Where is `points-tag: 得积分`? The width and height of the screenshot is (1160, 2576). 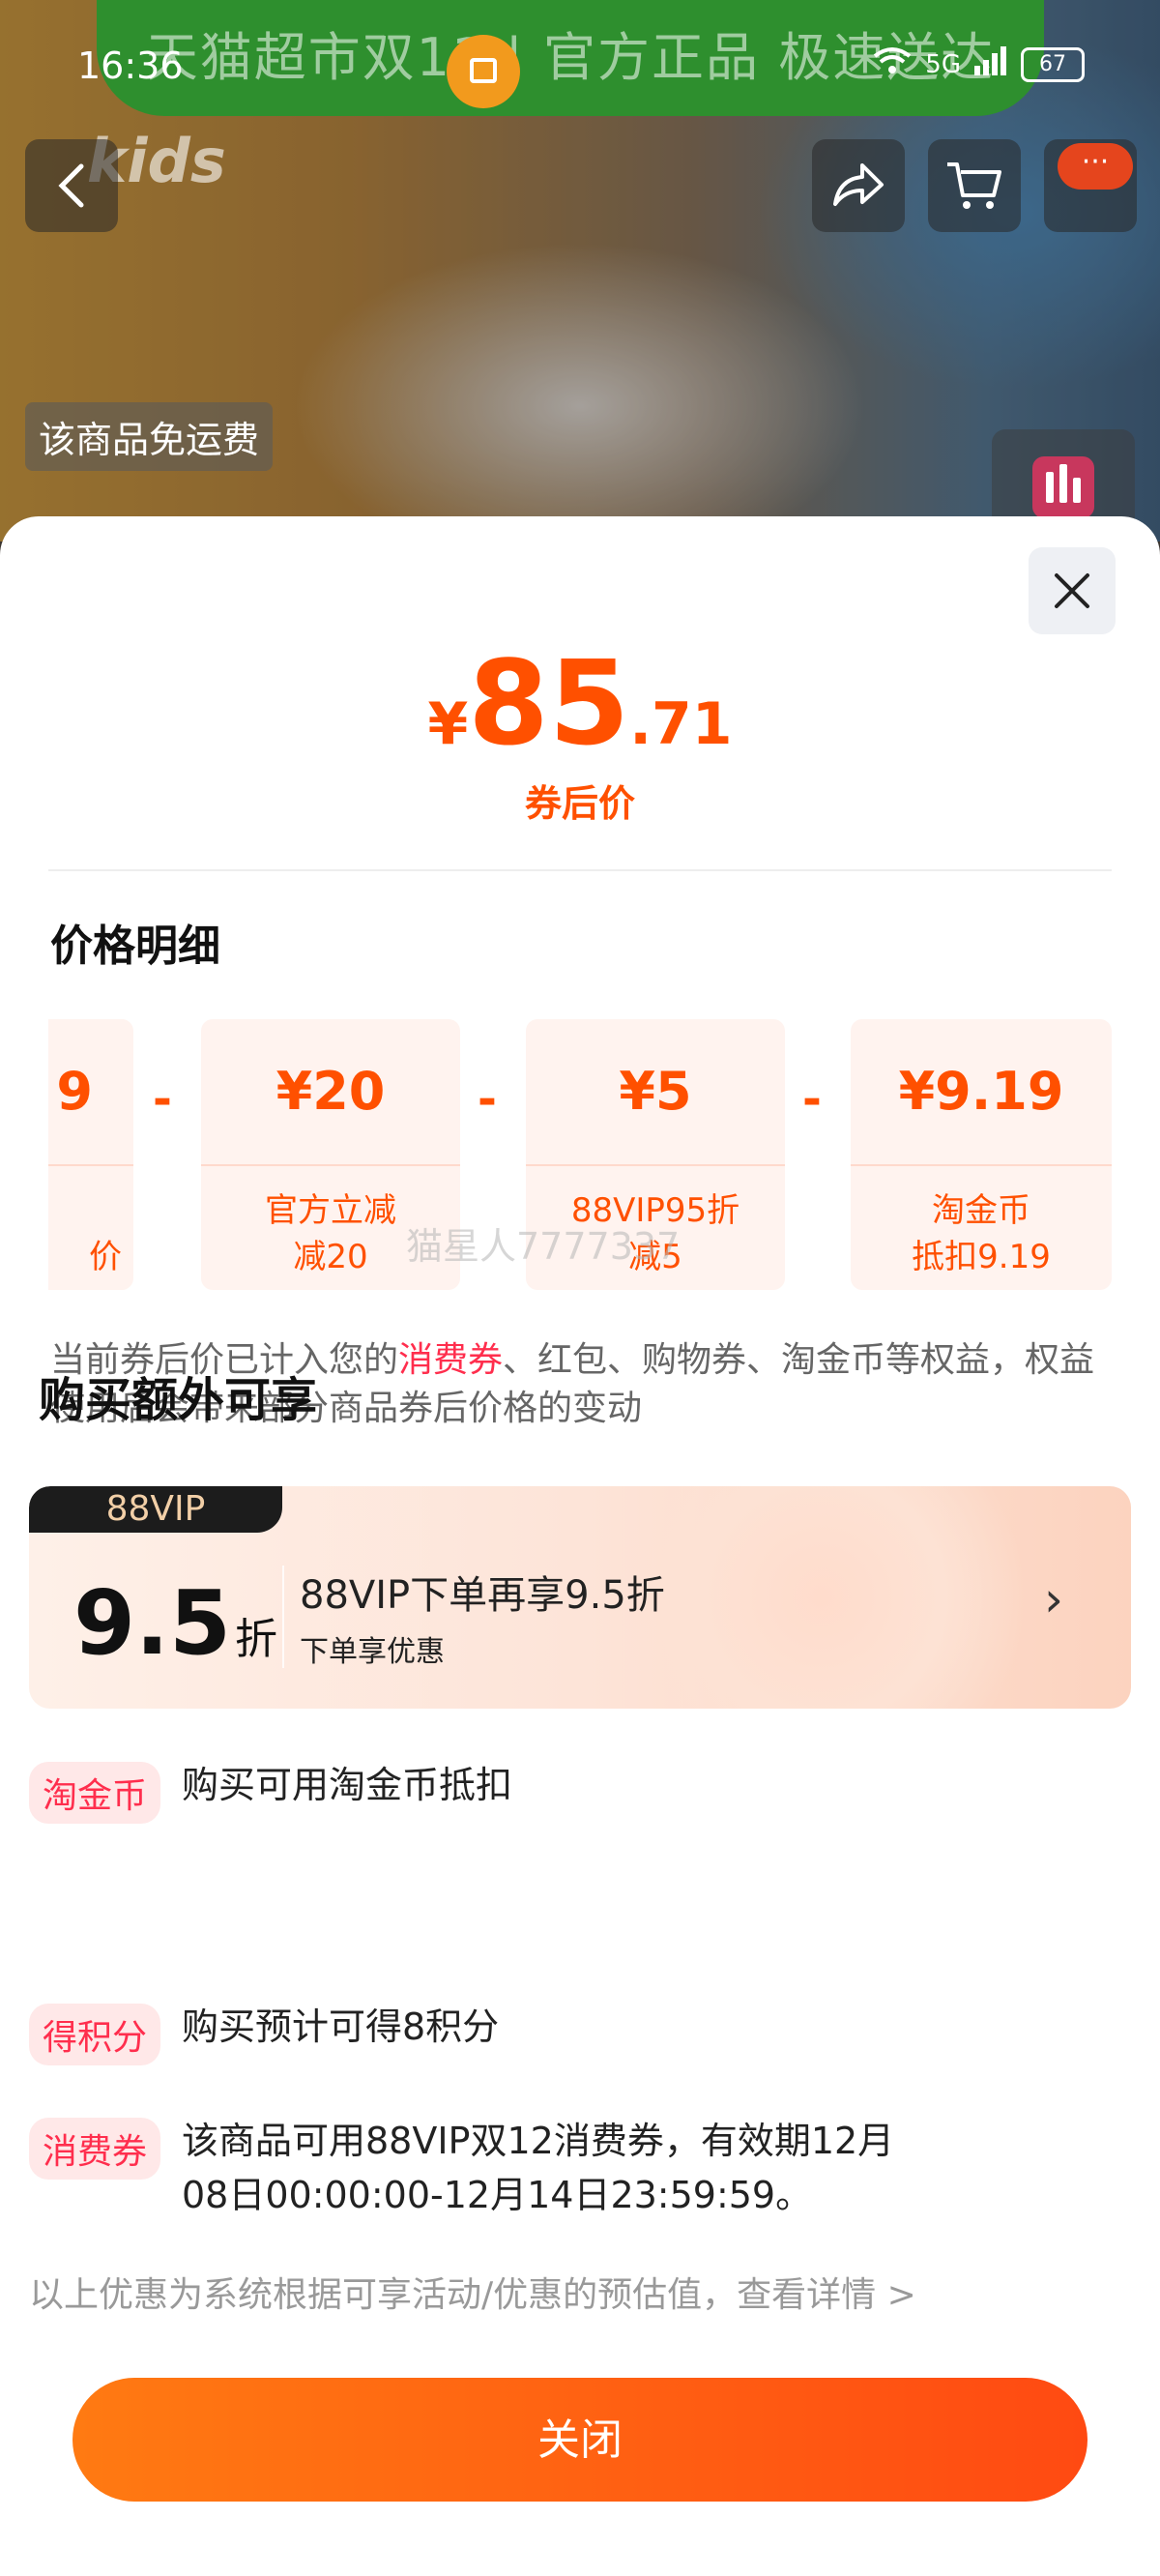 points-tag: 得积分 is located at coordinates (95, 2034).